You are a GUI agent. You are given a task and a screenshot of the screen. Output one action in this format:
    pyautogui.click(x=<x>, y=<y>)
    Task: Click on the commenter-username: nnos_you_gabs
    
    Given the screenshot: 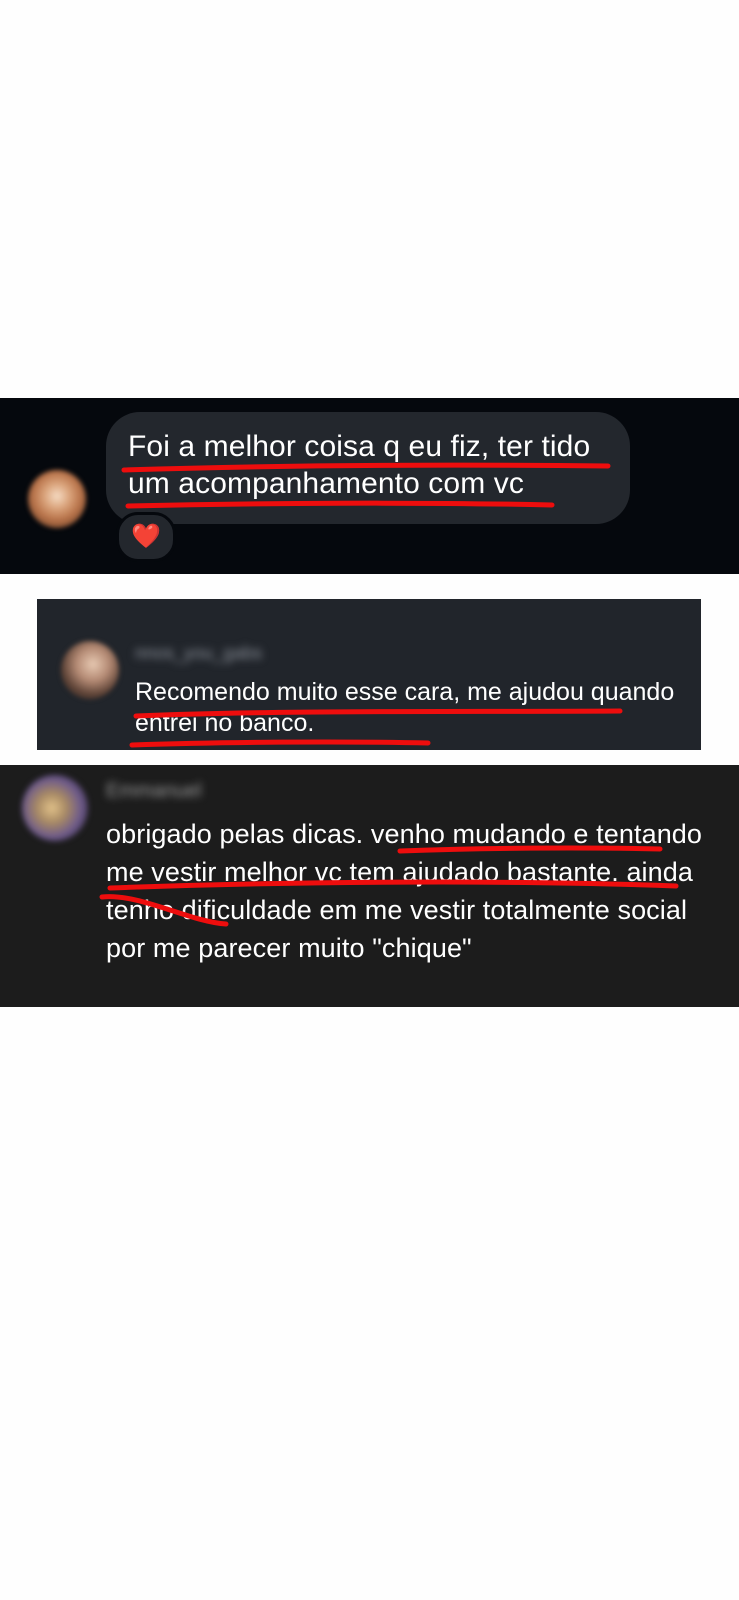 What is the action you would take?
    pyautogui.click(x=220, y=653)
    